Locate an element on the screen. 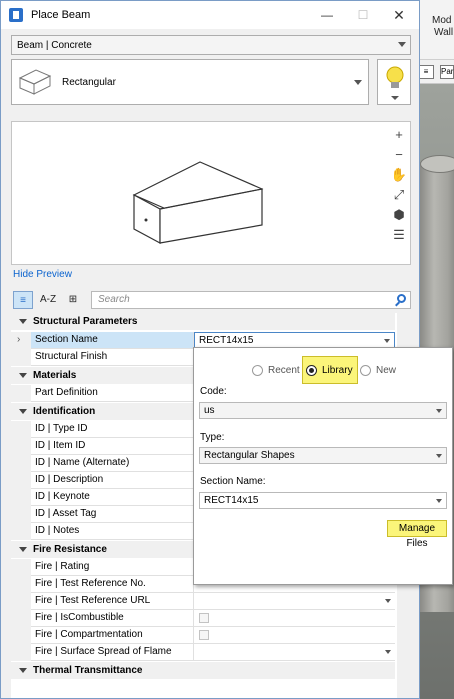 The height and width of the screenshot is (699, 454). ribbon-model-label: Mod is located at coordinates (441, 20).